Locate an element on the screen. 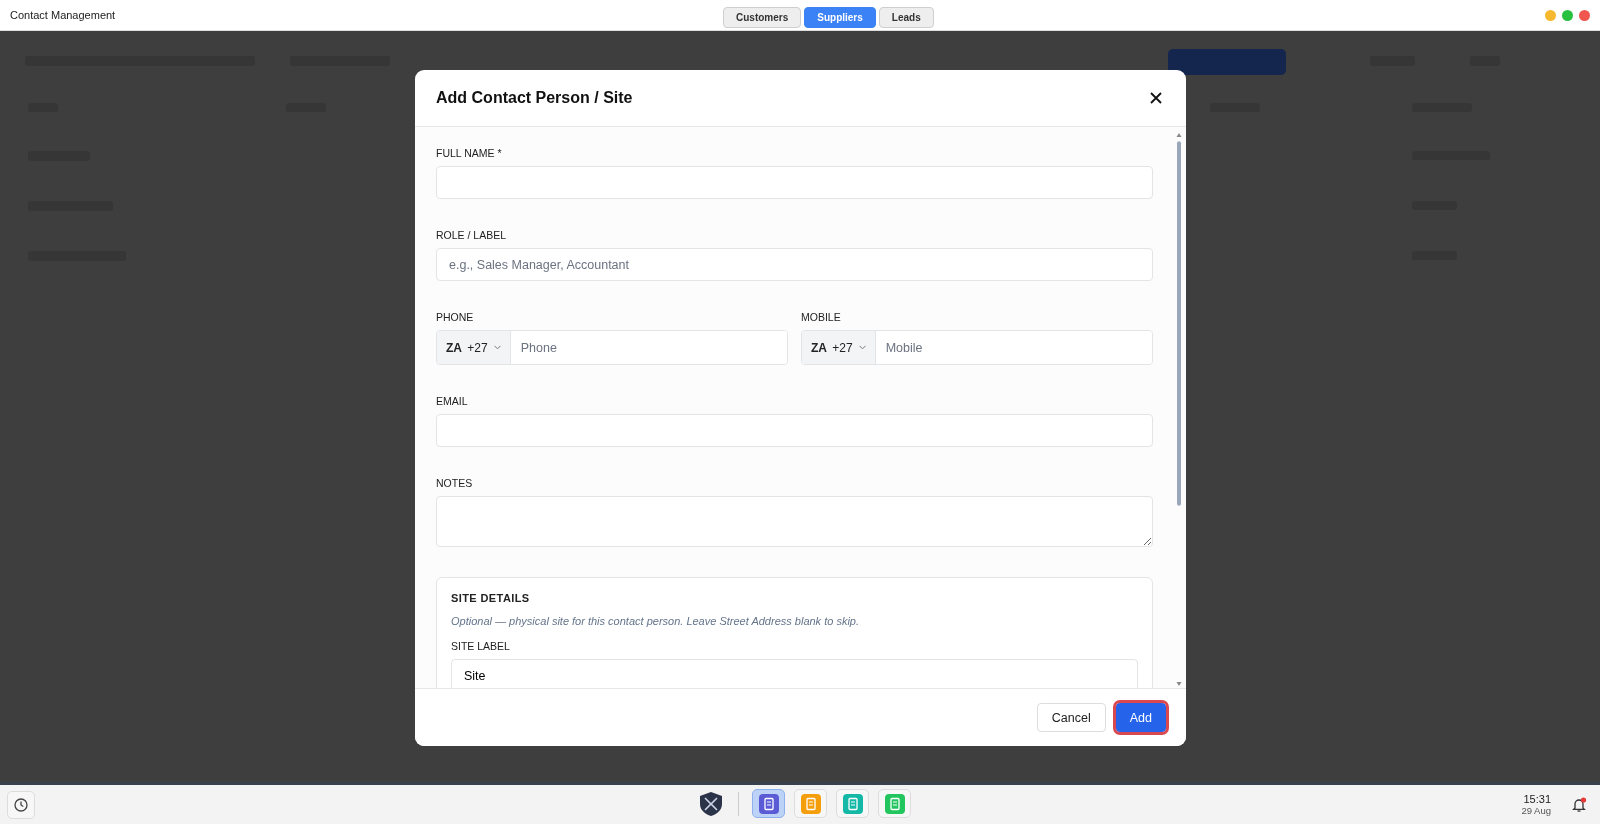 Image resolution: width=1600 pixels, height=824 pixels. history-icon is located at coordinates (21, 804).